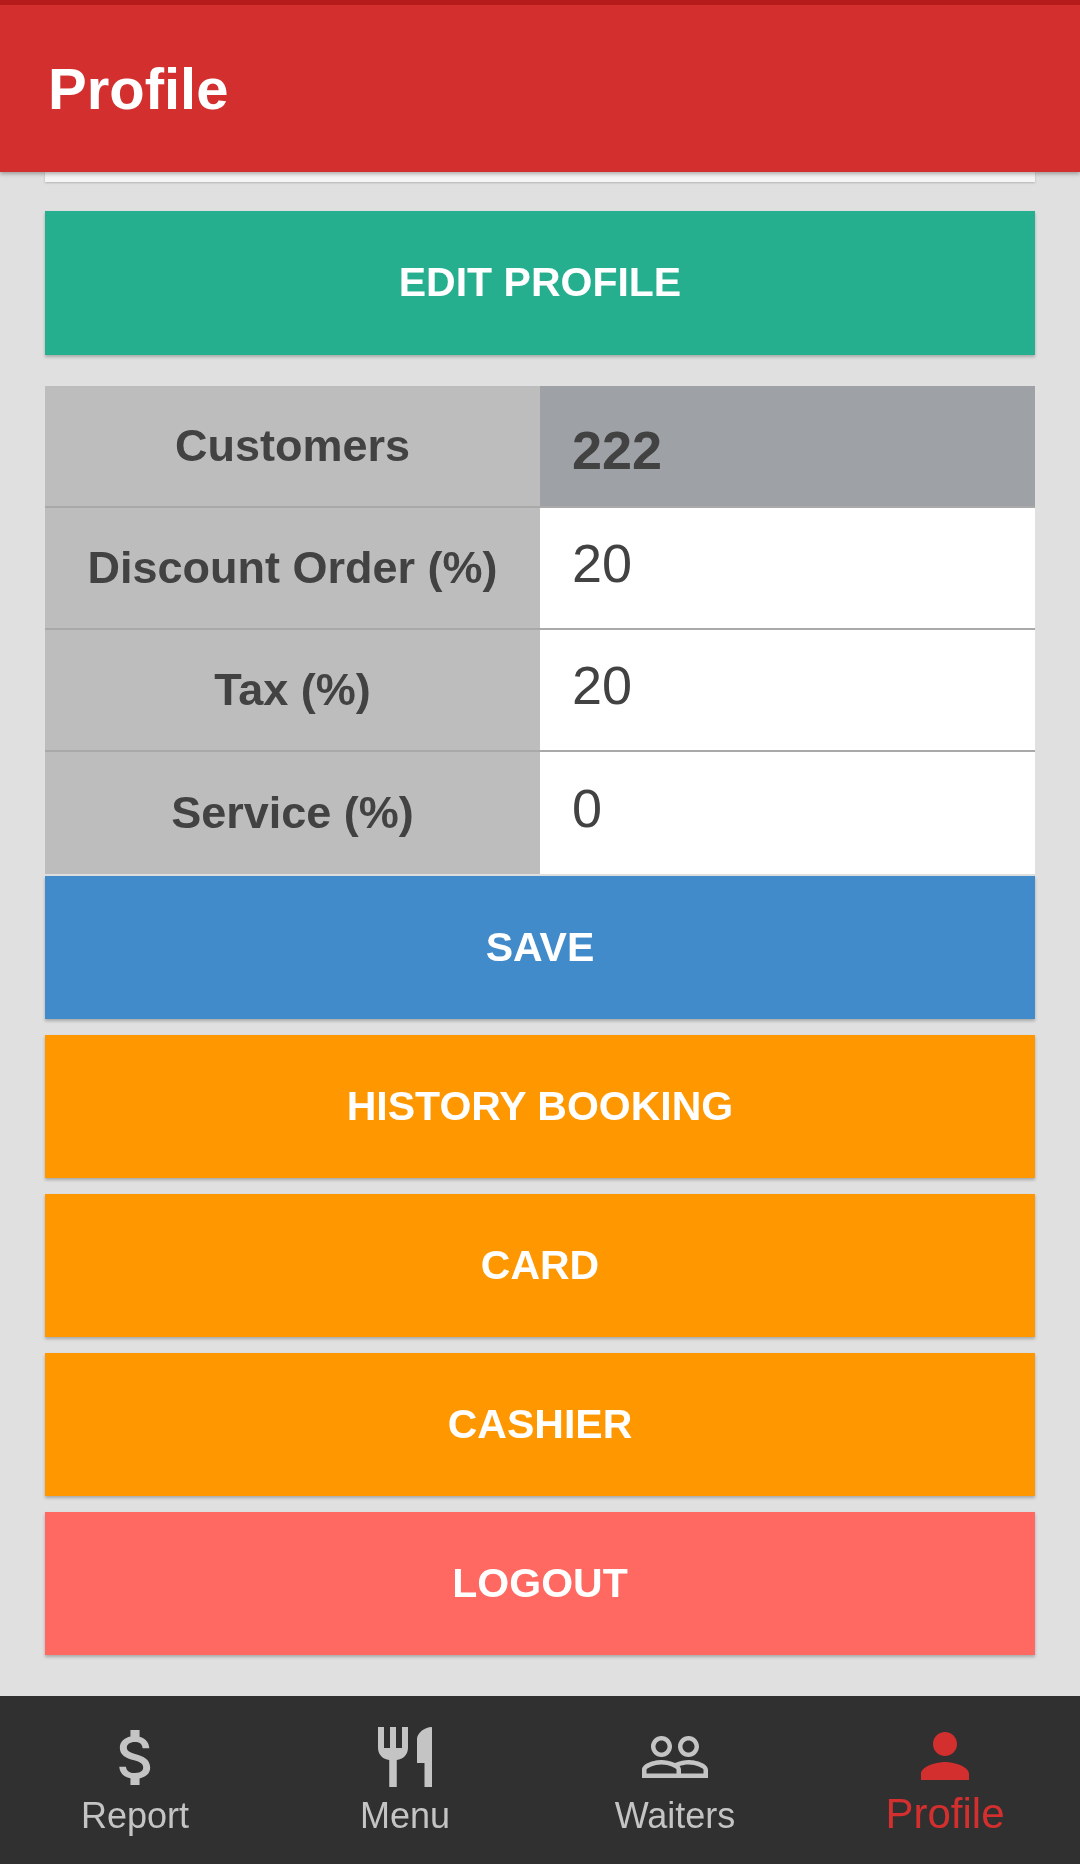  What do you see at coordinates (292, 446) in the screenshot?
I see `row-label: Customers` at bounding box center [292, 446].